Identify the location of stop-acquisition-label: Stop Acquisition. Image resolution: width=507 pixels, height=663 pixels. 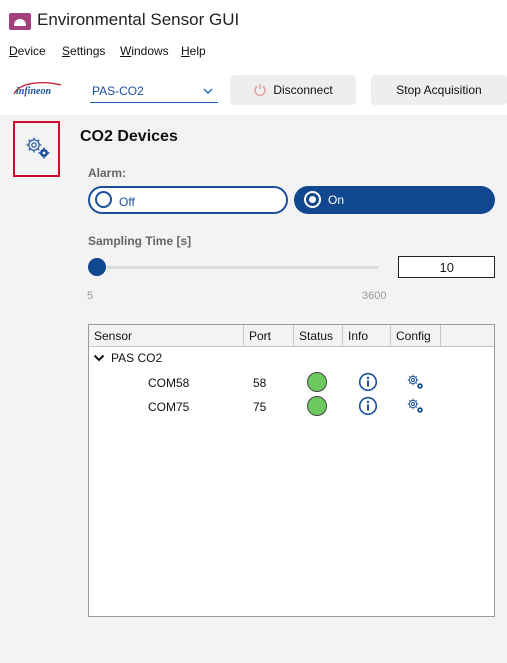
(439, 90).